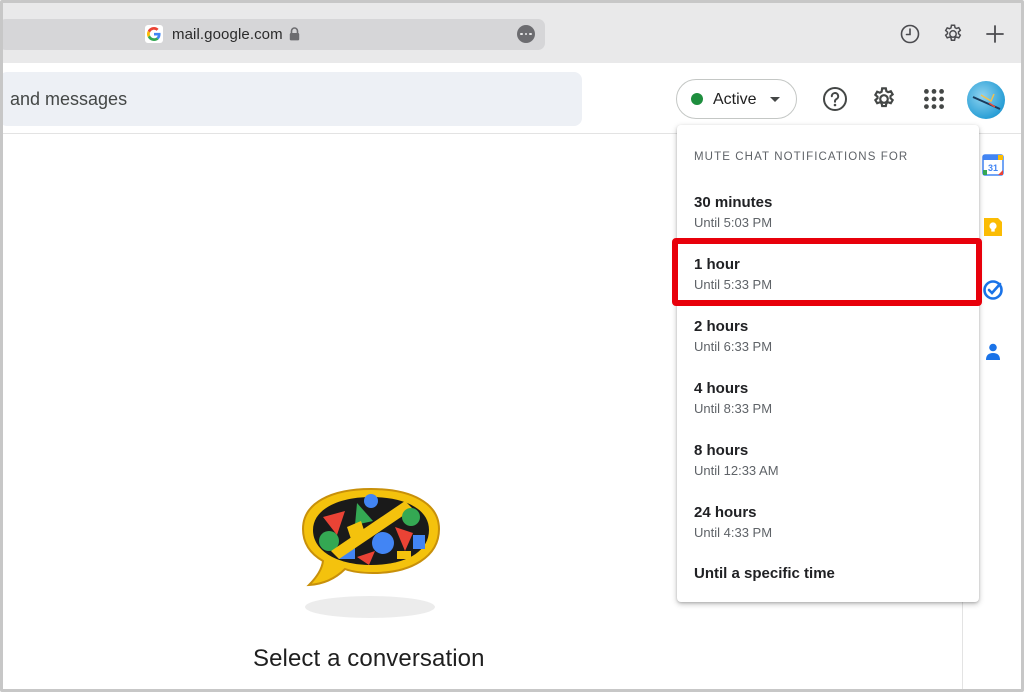  Describe the element at coordinates (697, 99) in the screenshot. I see `status-dot` at that location.